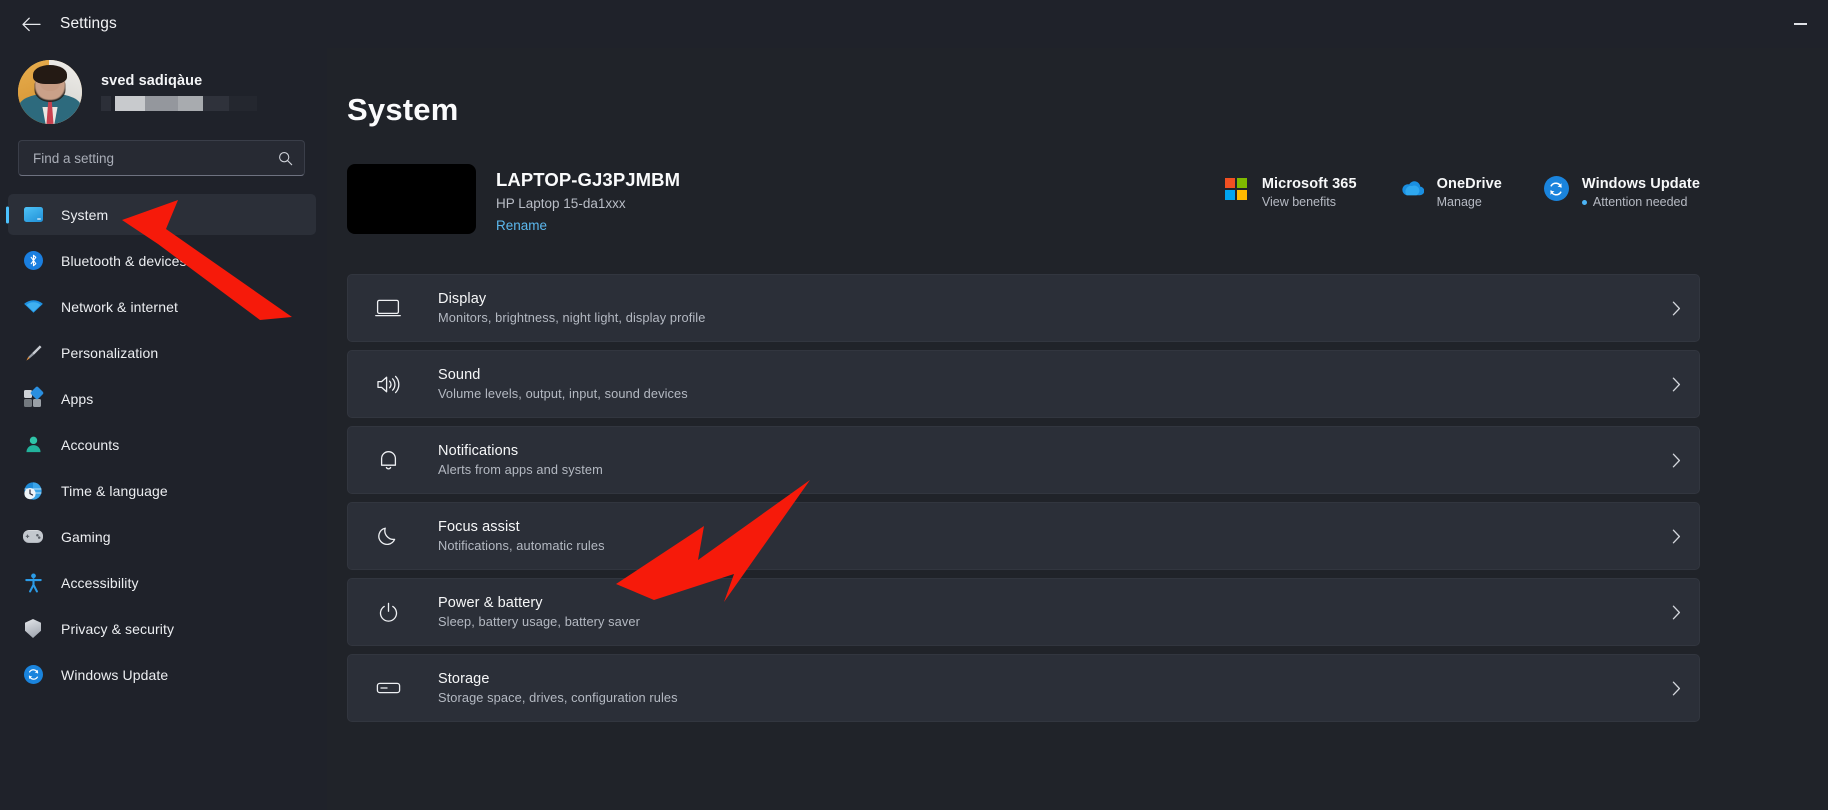  I want to click on window-title: Settings, so click(88, 23).